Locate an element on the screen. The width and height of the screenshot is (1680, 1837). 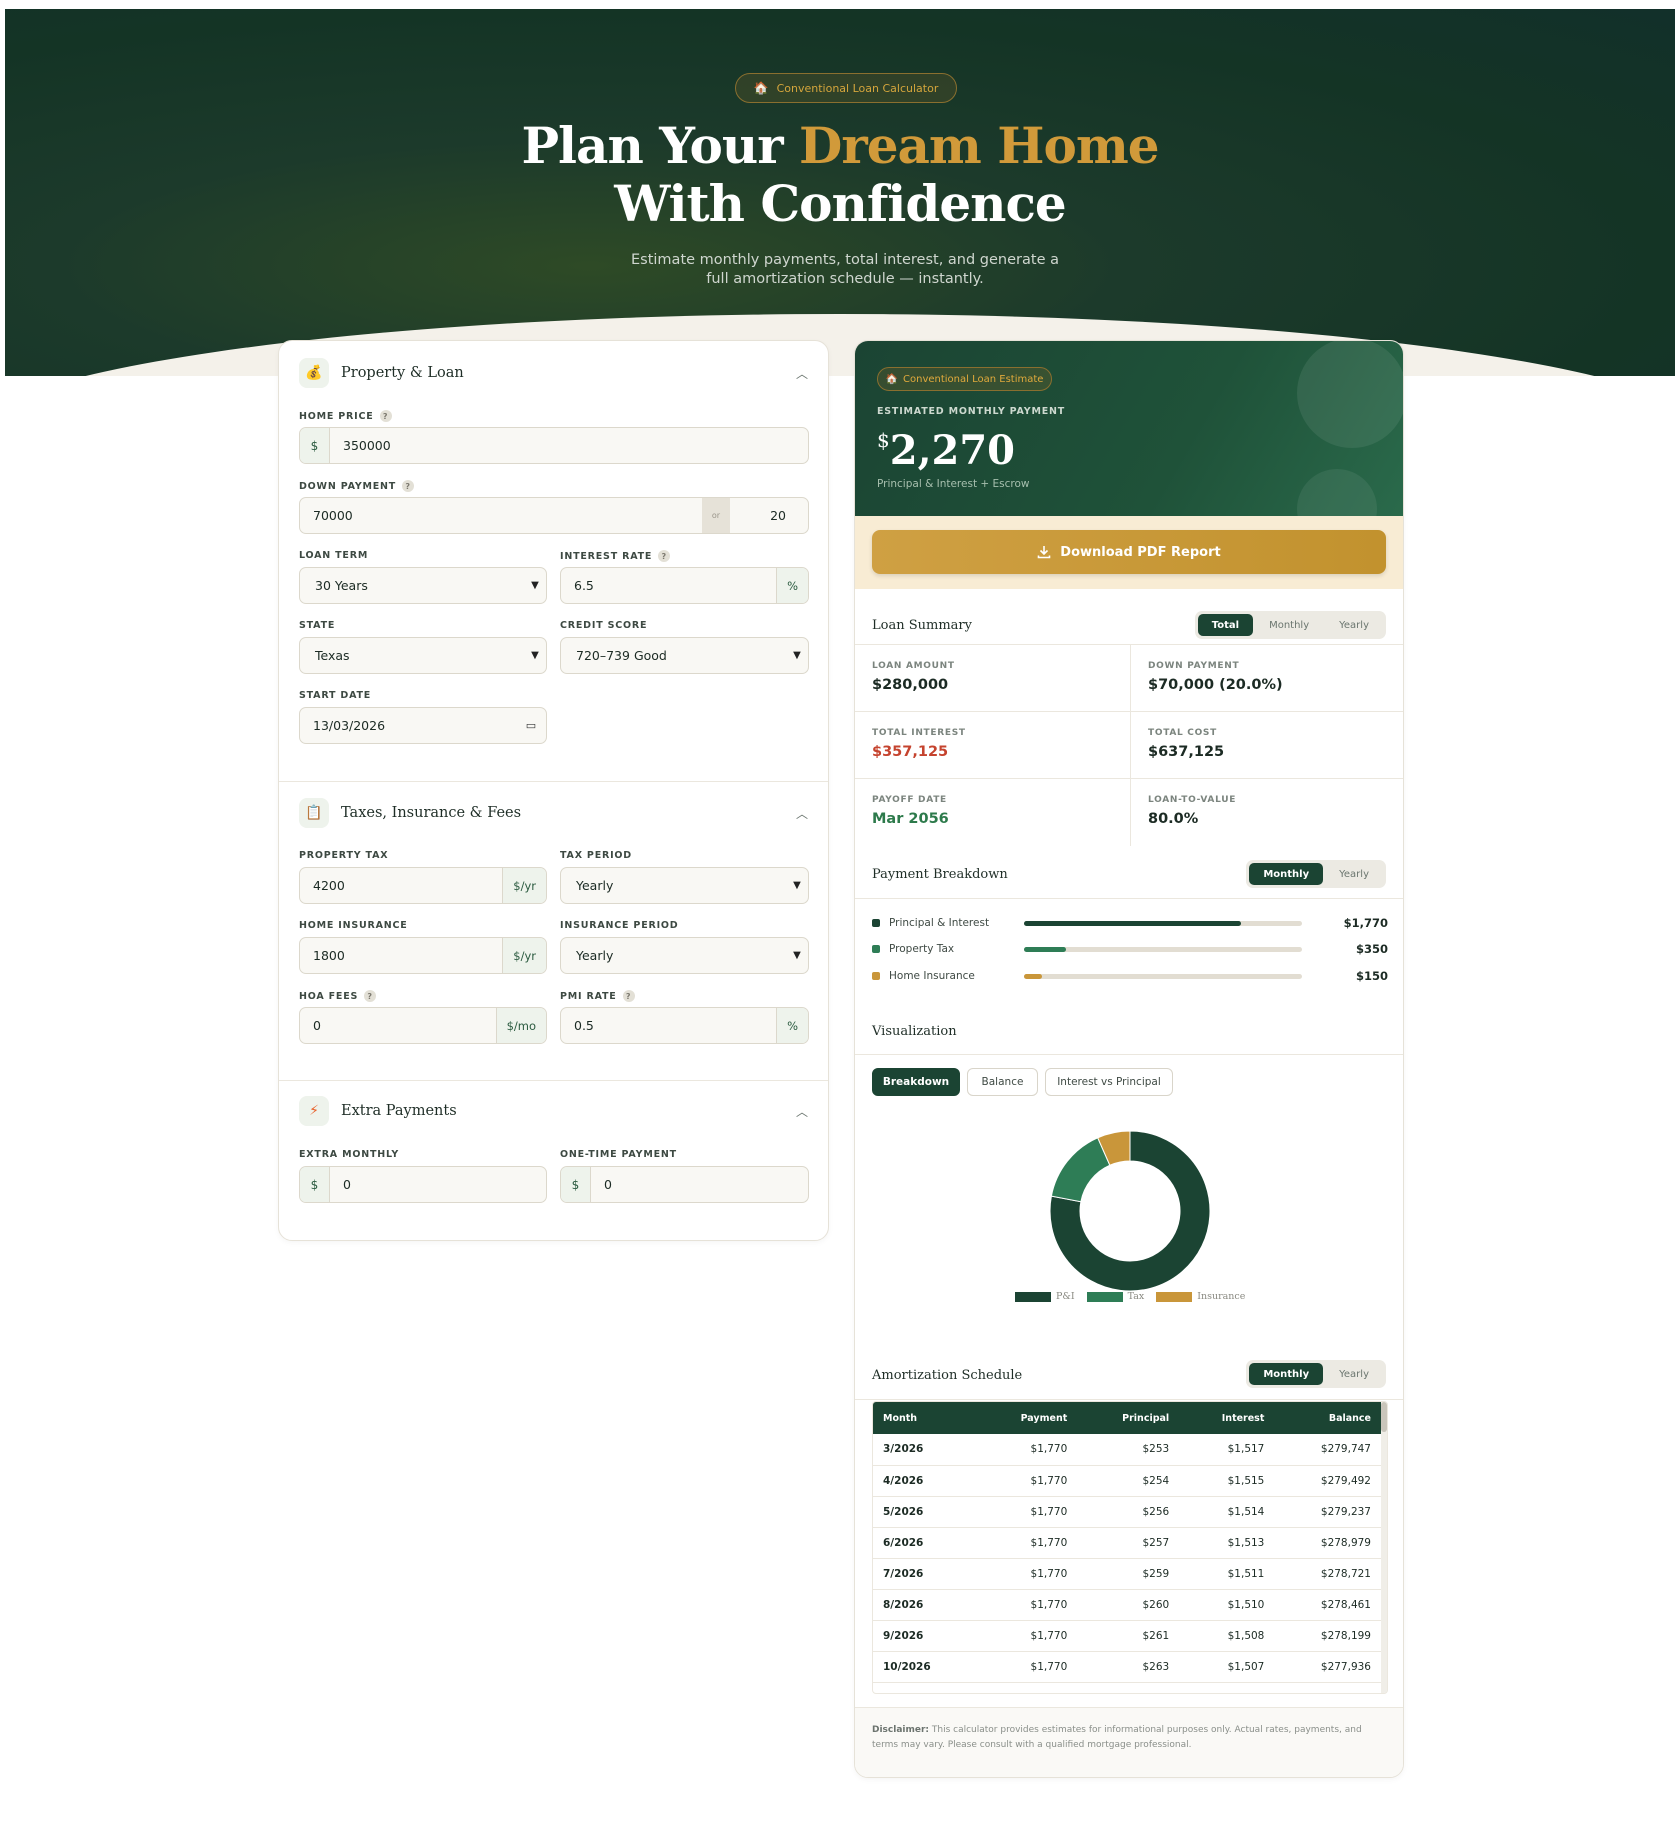
tab-breakdown: Breakdown is located at coordinates (916, 1082).